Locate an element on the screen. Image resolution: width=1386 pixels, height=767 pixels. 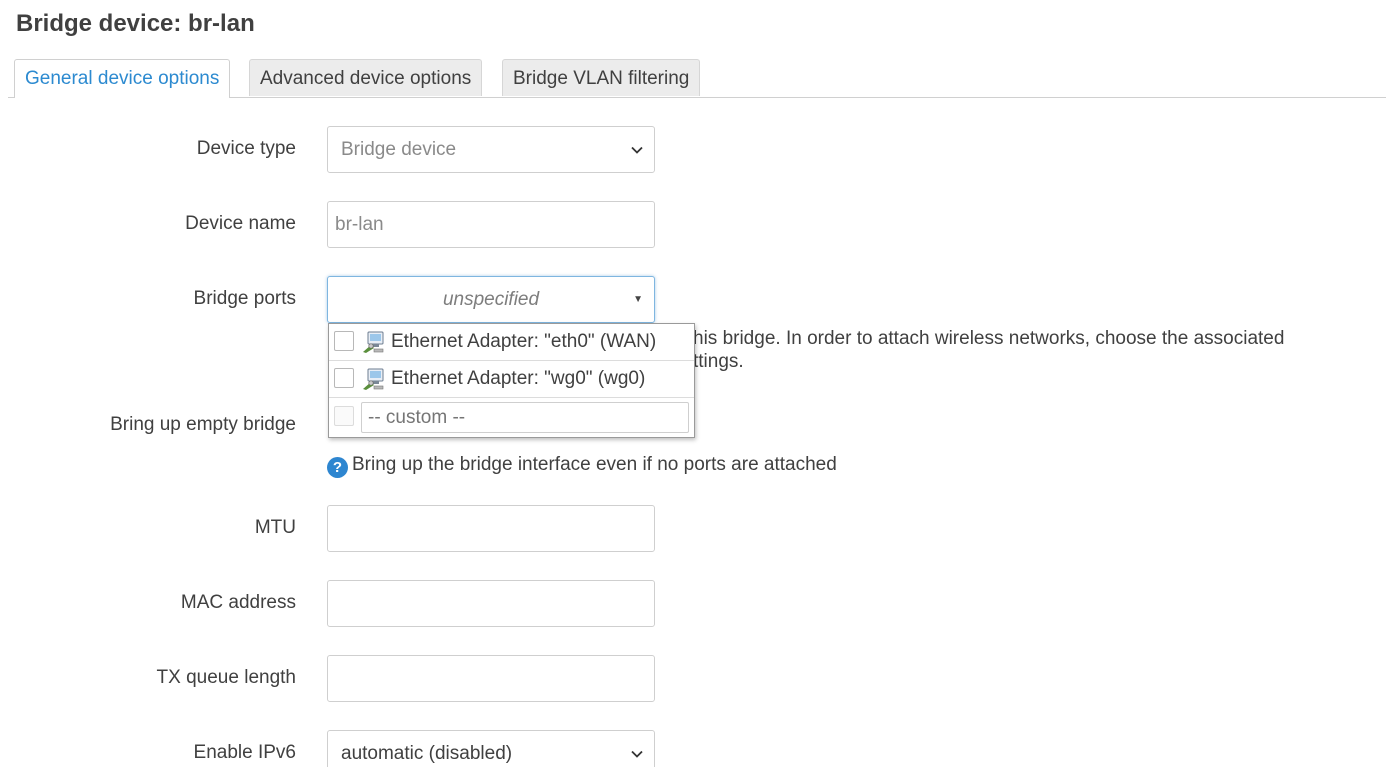
custom-port-input is located at coordinates (525, 417).